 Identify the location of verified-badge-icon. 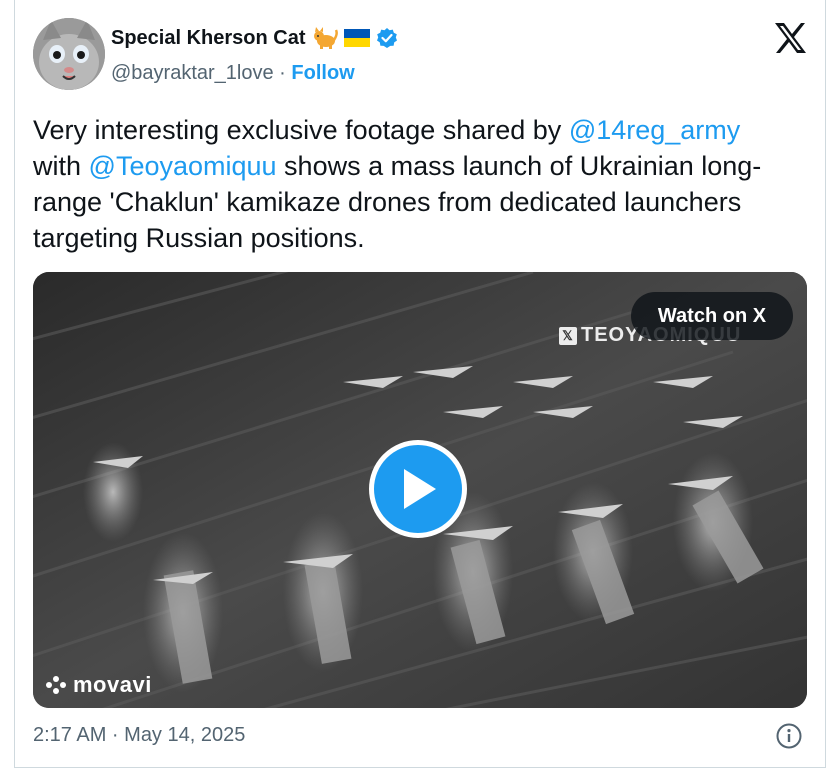
(386, 38).